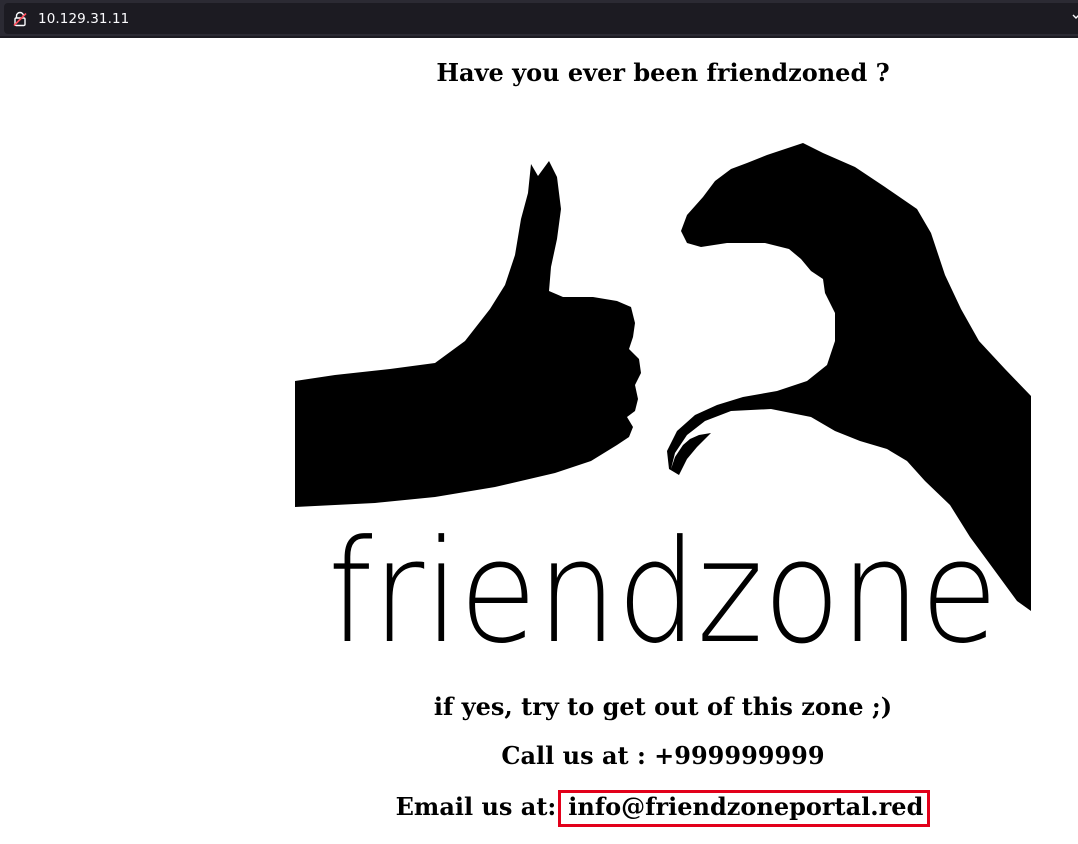 The image size is (1078, 844). I want to click on page-title: Have you ever been friendzoned ?, so click(663, 72).